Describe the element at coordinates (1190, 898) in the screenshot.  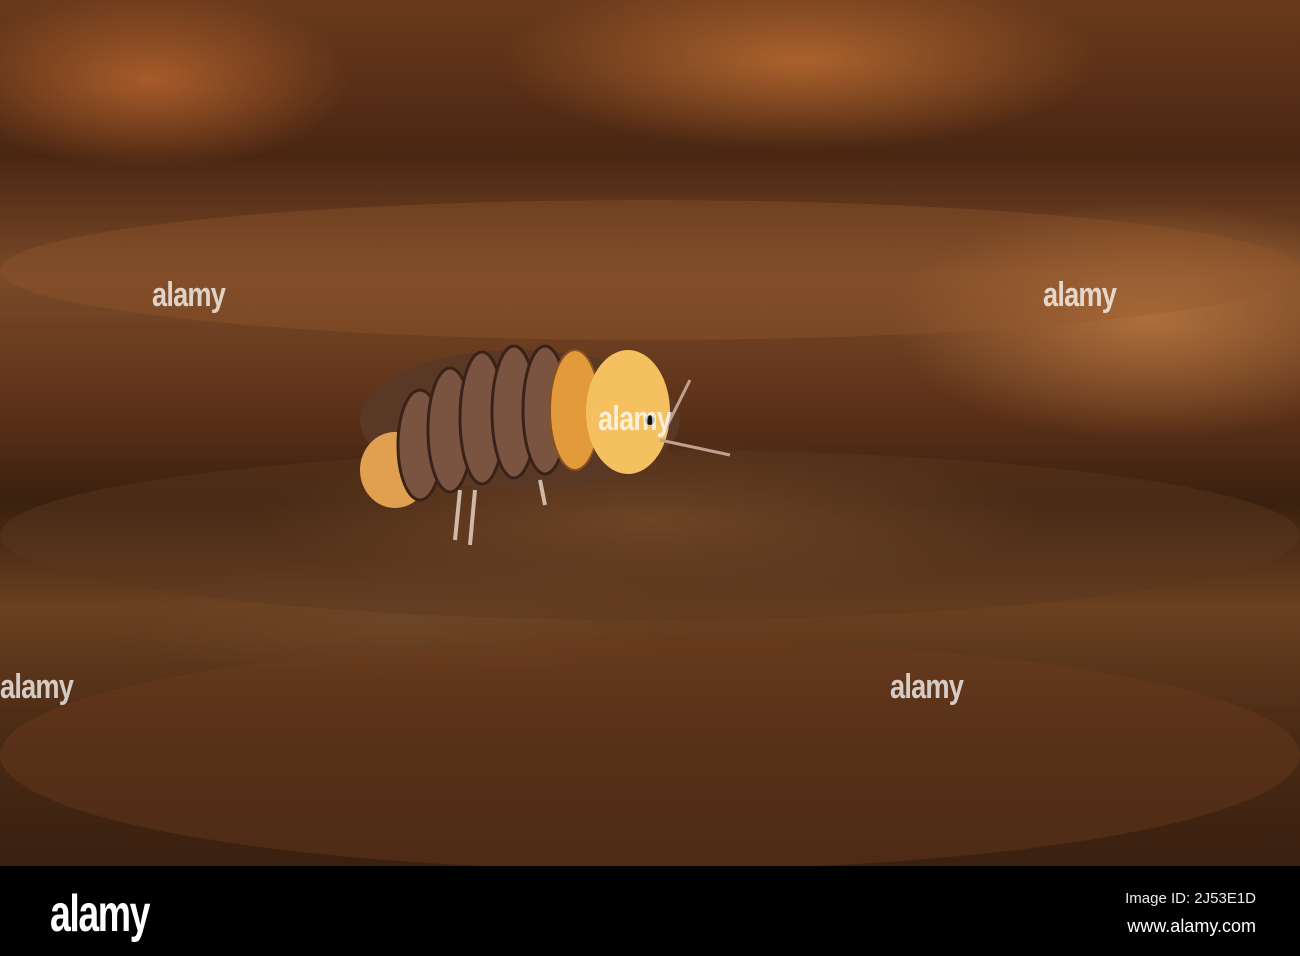
I see `image-id: Image ID: 2J53E1D` at that location.